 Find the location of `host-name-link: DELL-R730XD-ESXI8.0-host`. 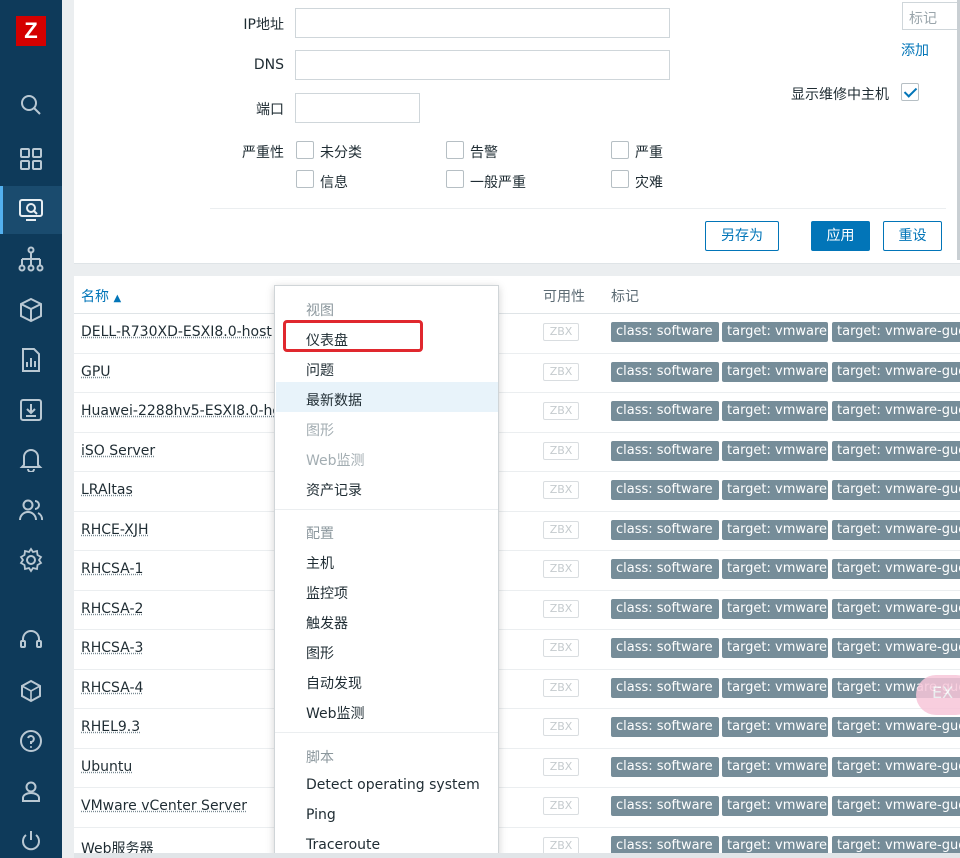

host-name-link: DELL-R730XD-ESXI8.0-host is located at coordinates (176, 332).